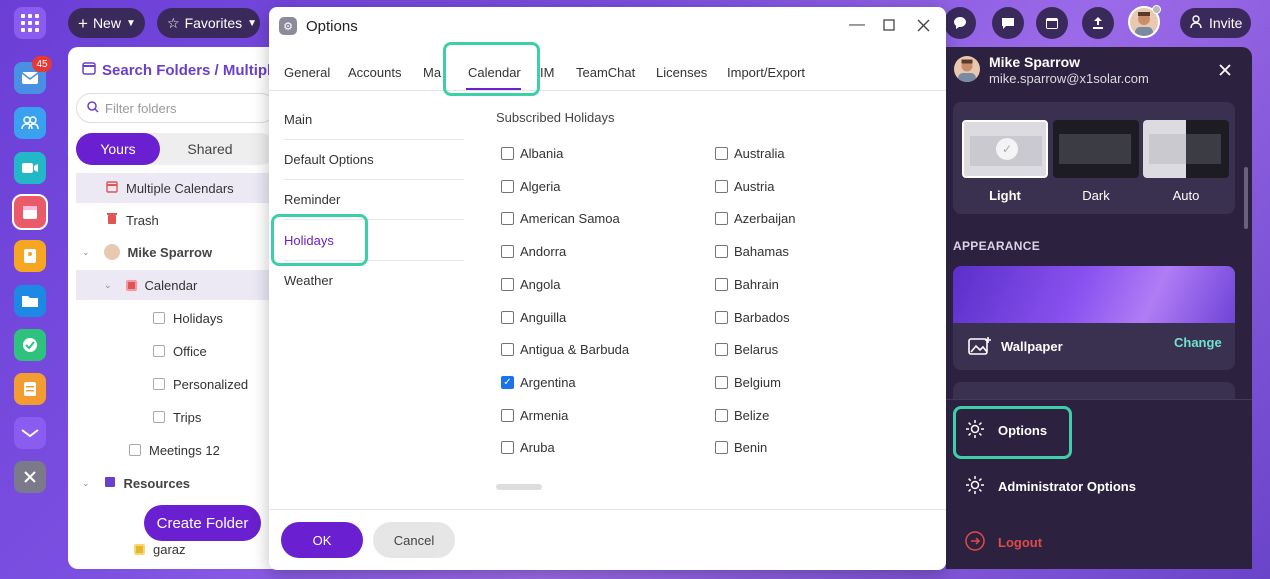 Image resolution: width=1270 pixels, height=579 pixels. Describe the element at coordinates (605, 72) in the screenshot. I see `tab-teamchat: TeamChat` at that location.